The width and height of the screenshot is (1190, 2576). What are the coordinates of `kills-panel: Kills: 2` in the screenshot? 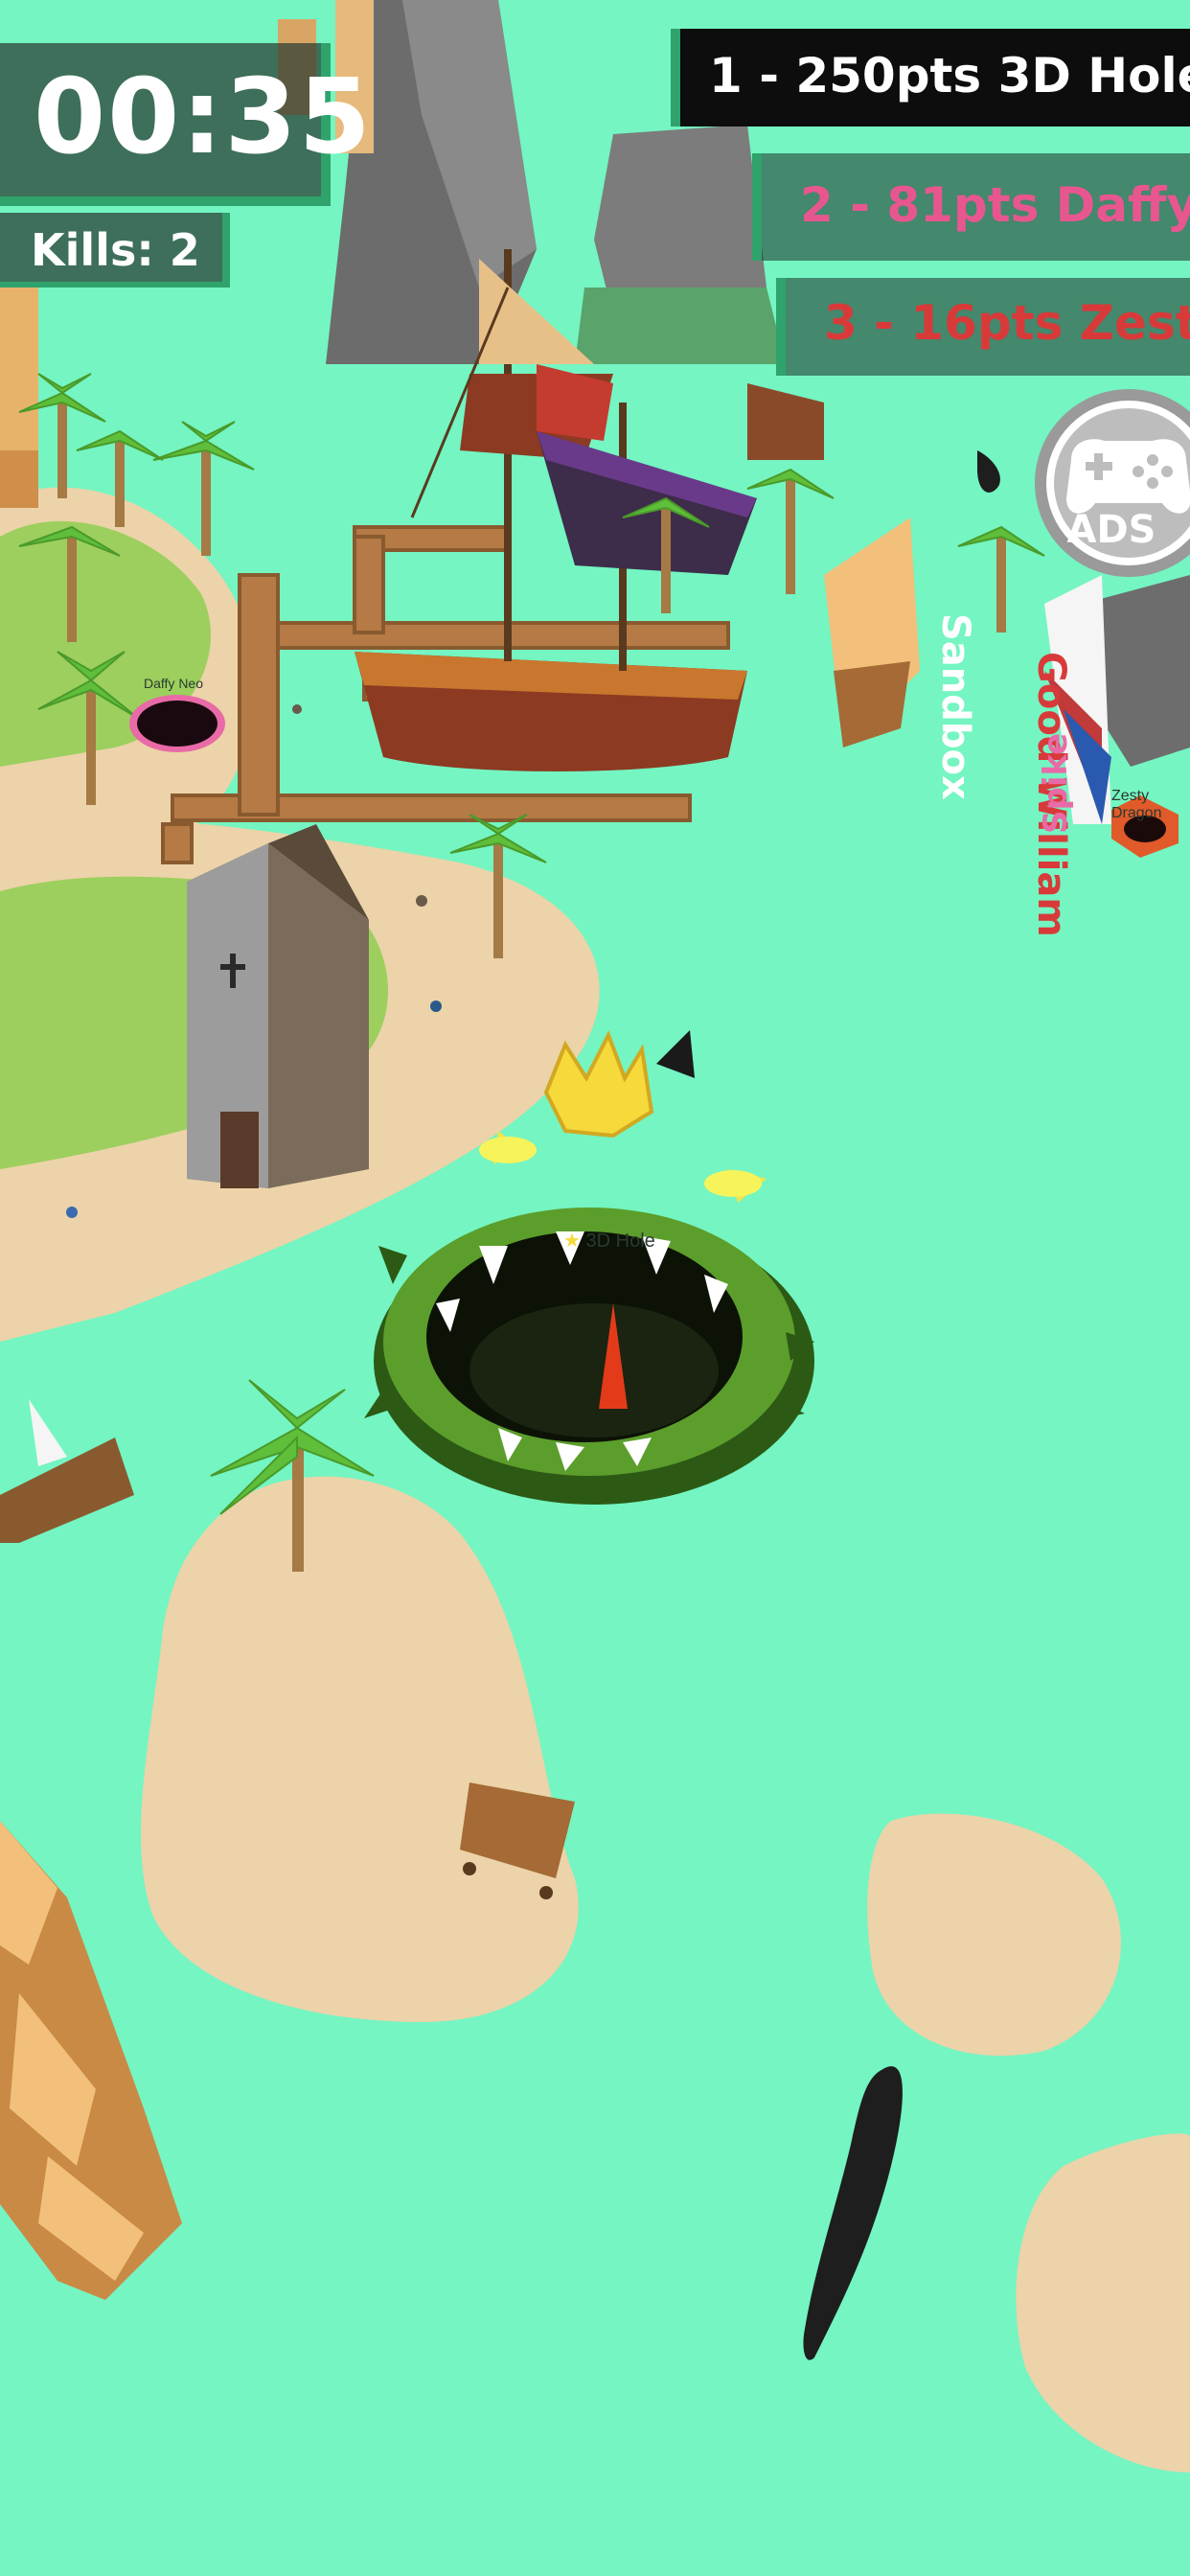 It's located at (115, 250).